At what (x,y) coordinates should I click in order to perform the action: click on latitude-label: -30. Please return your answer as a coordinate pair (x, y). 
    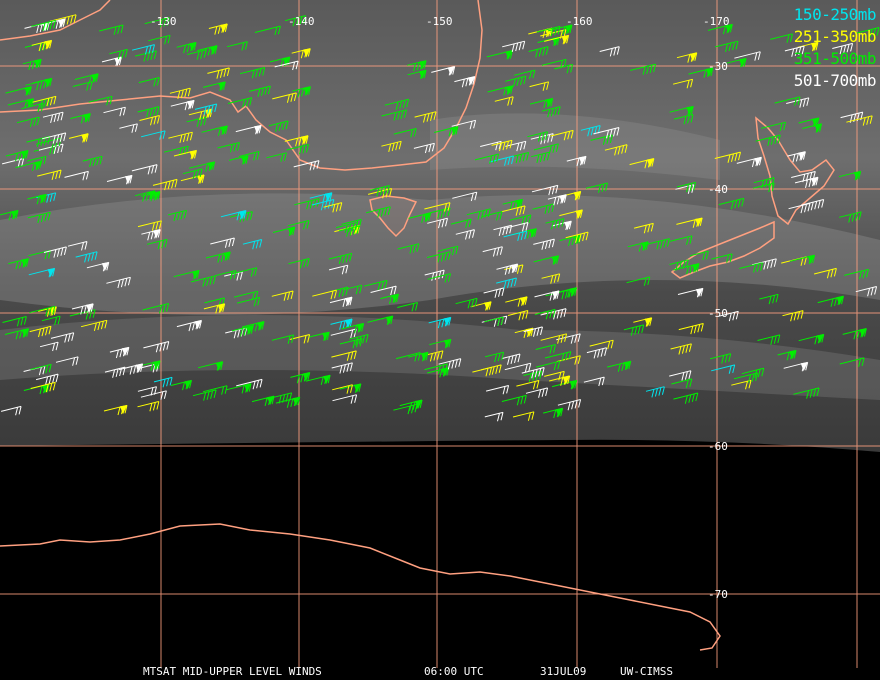
    Looking at the image, I should click on (718, 66).